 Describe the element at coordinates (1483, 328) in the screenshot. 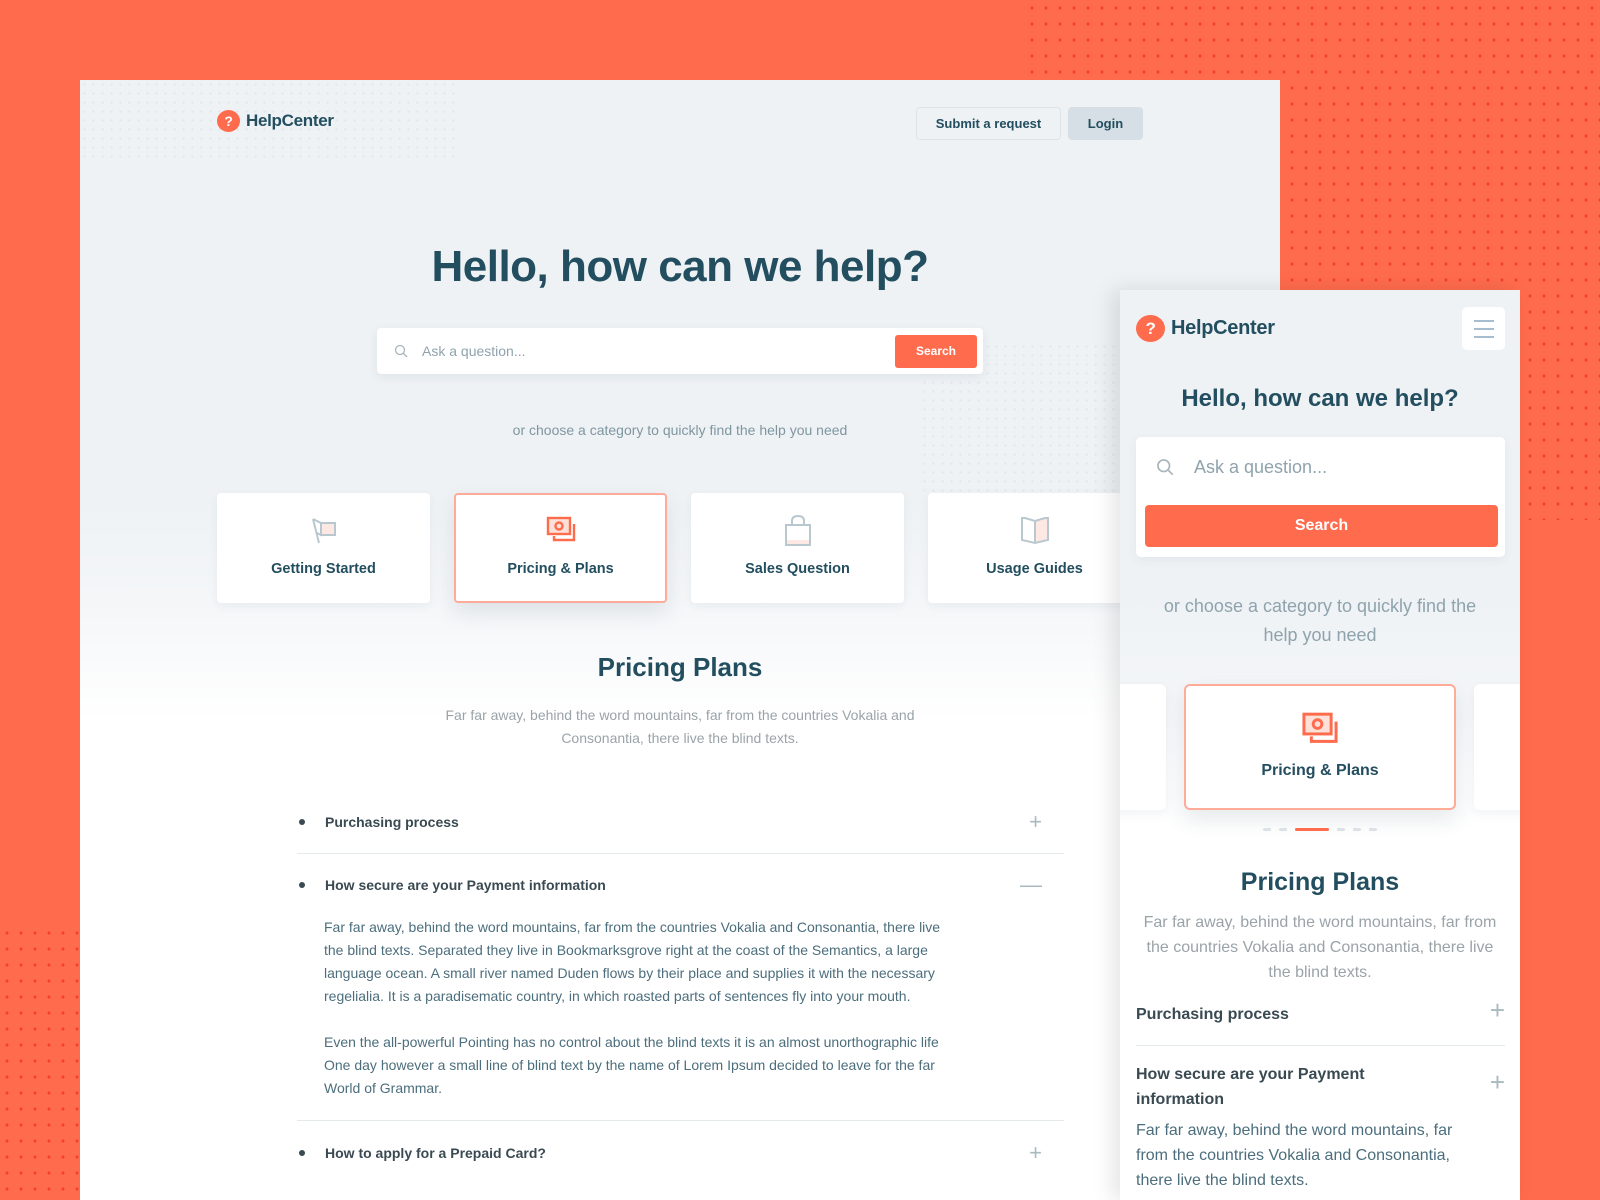

I see `hamburger-menu-icon` at that location.